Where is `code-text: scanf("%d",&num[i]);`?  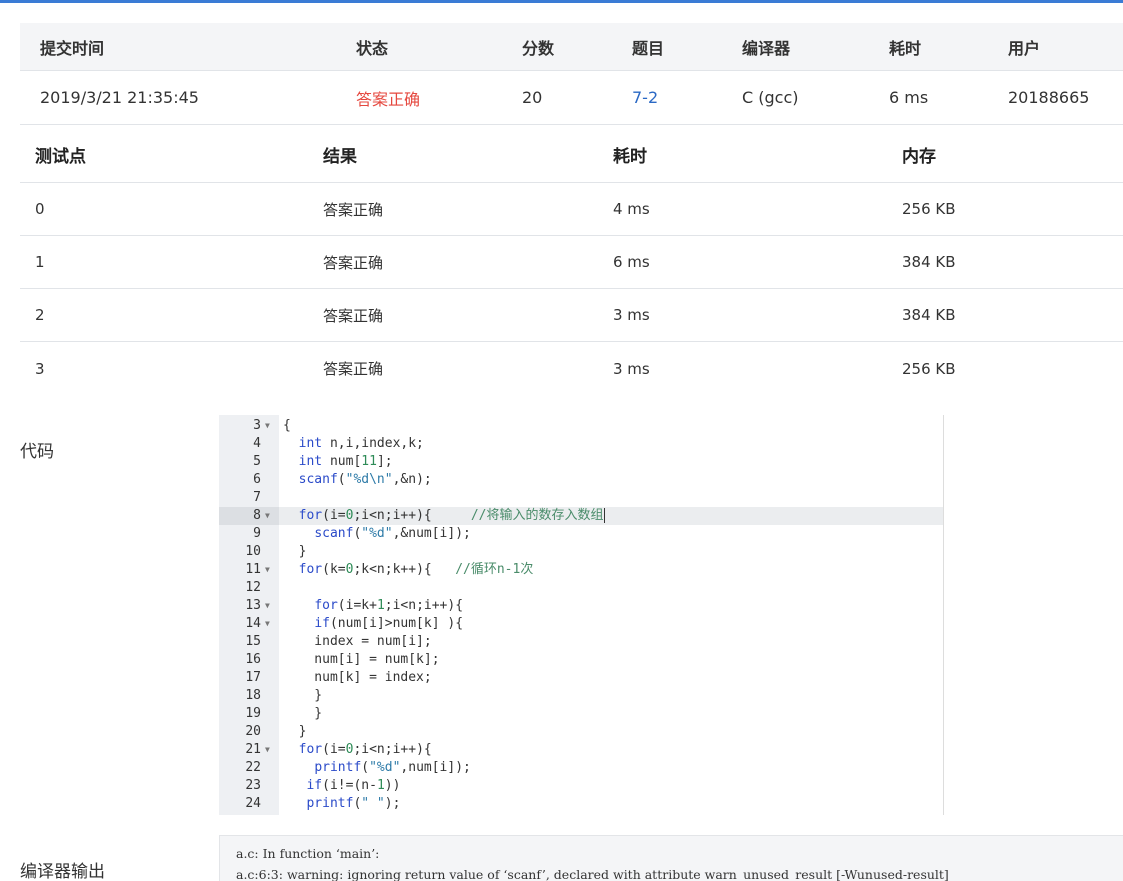
code-text: scanf("%d",&num[i]); is located at coordinates (392, 533).